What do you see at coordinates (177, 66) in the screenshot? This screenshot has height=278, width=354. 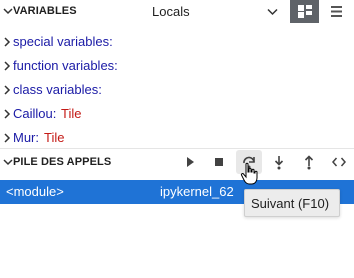 I see `variable-row-function: function variables:` at bounding box center [177, 66].